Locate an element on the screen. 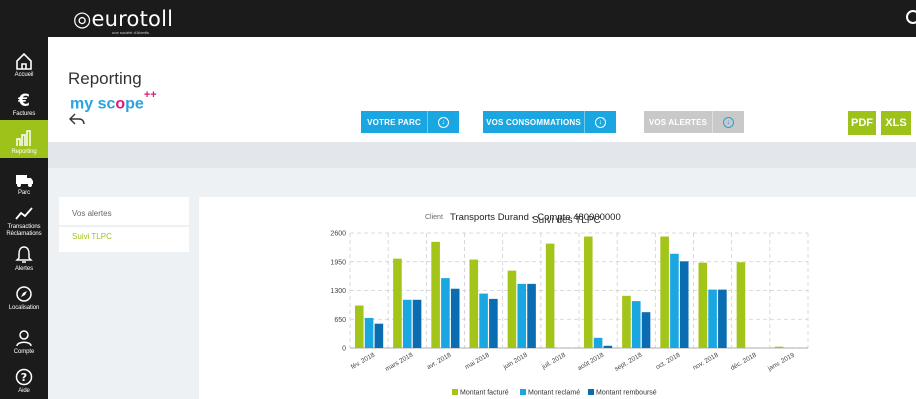  tab-label: VOS ALERTES is located at coordinates (678, 122).